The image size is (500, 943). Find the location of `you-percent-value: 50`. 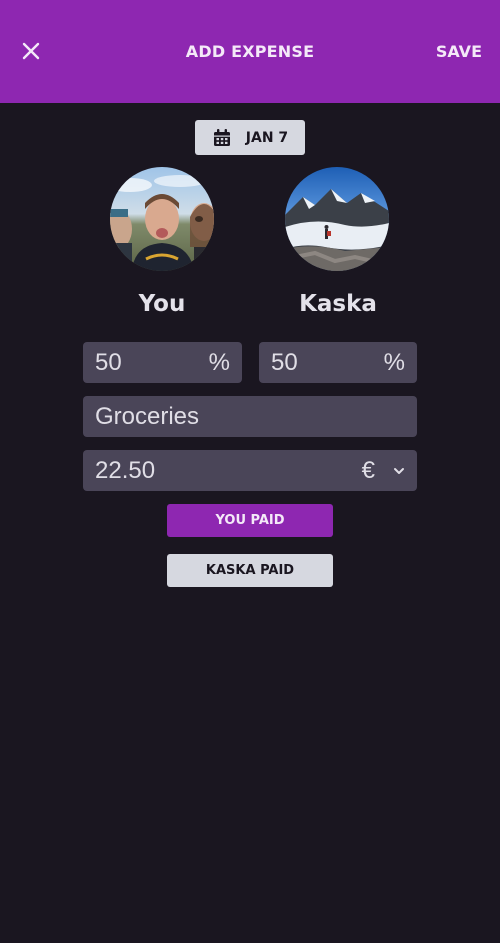

you-percent-value: 50 is located at coordinates (108, 362).